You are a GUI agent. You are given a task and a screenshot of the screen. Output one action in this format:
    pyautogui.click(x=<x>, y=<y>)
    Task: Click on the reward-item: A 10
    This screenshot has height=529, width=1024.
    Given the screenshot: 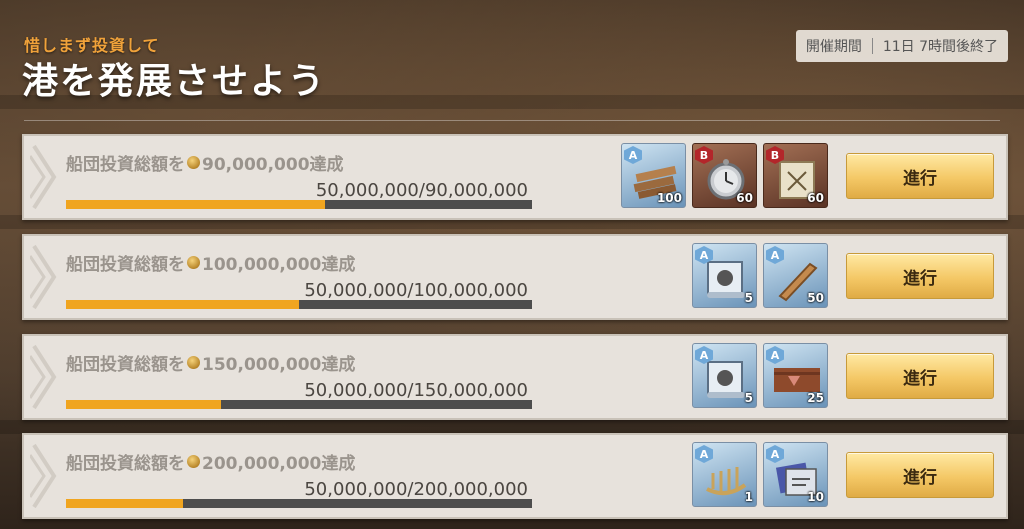 What is the action you would take?
    pyautogui.click(x=795, y=474)
    